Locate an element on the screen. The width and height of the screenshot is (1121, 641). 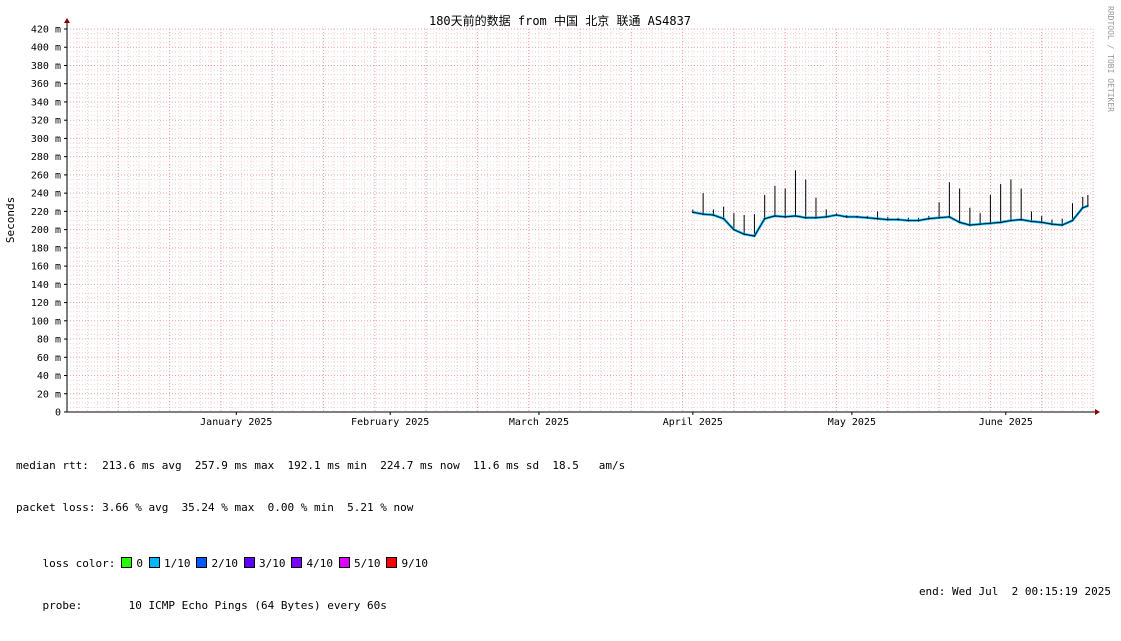
y-tick-label: 100 m is located at coordinates (46, 321).